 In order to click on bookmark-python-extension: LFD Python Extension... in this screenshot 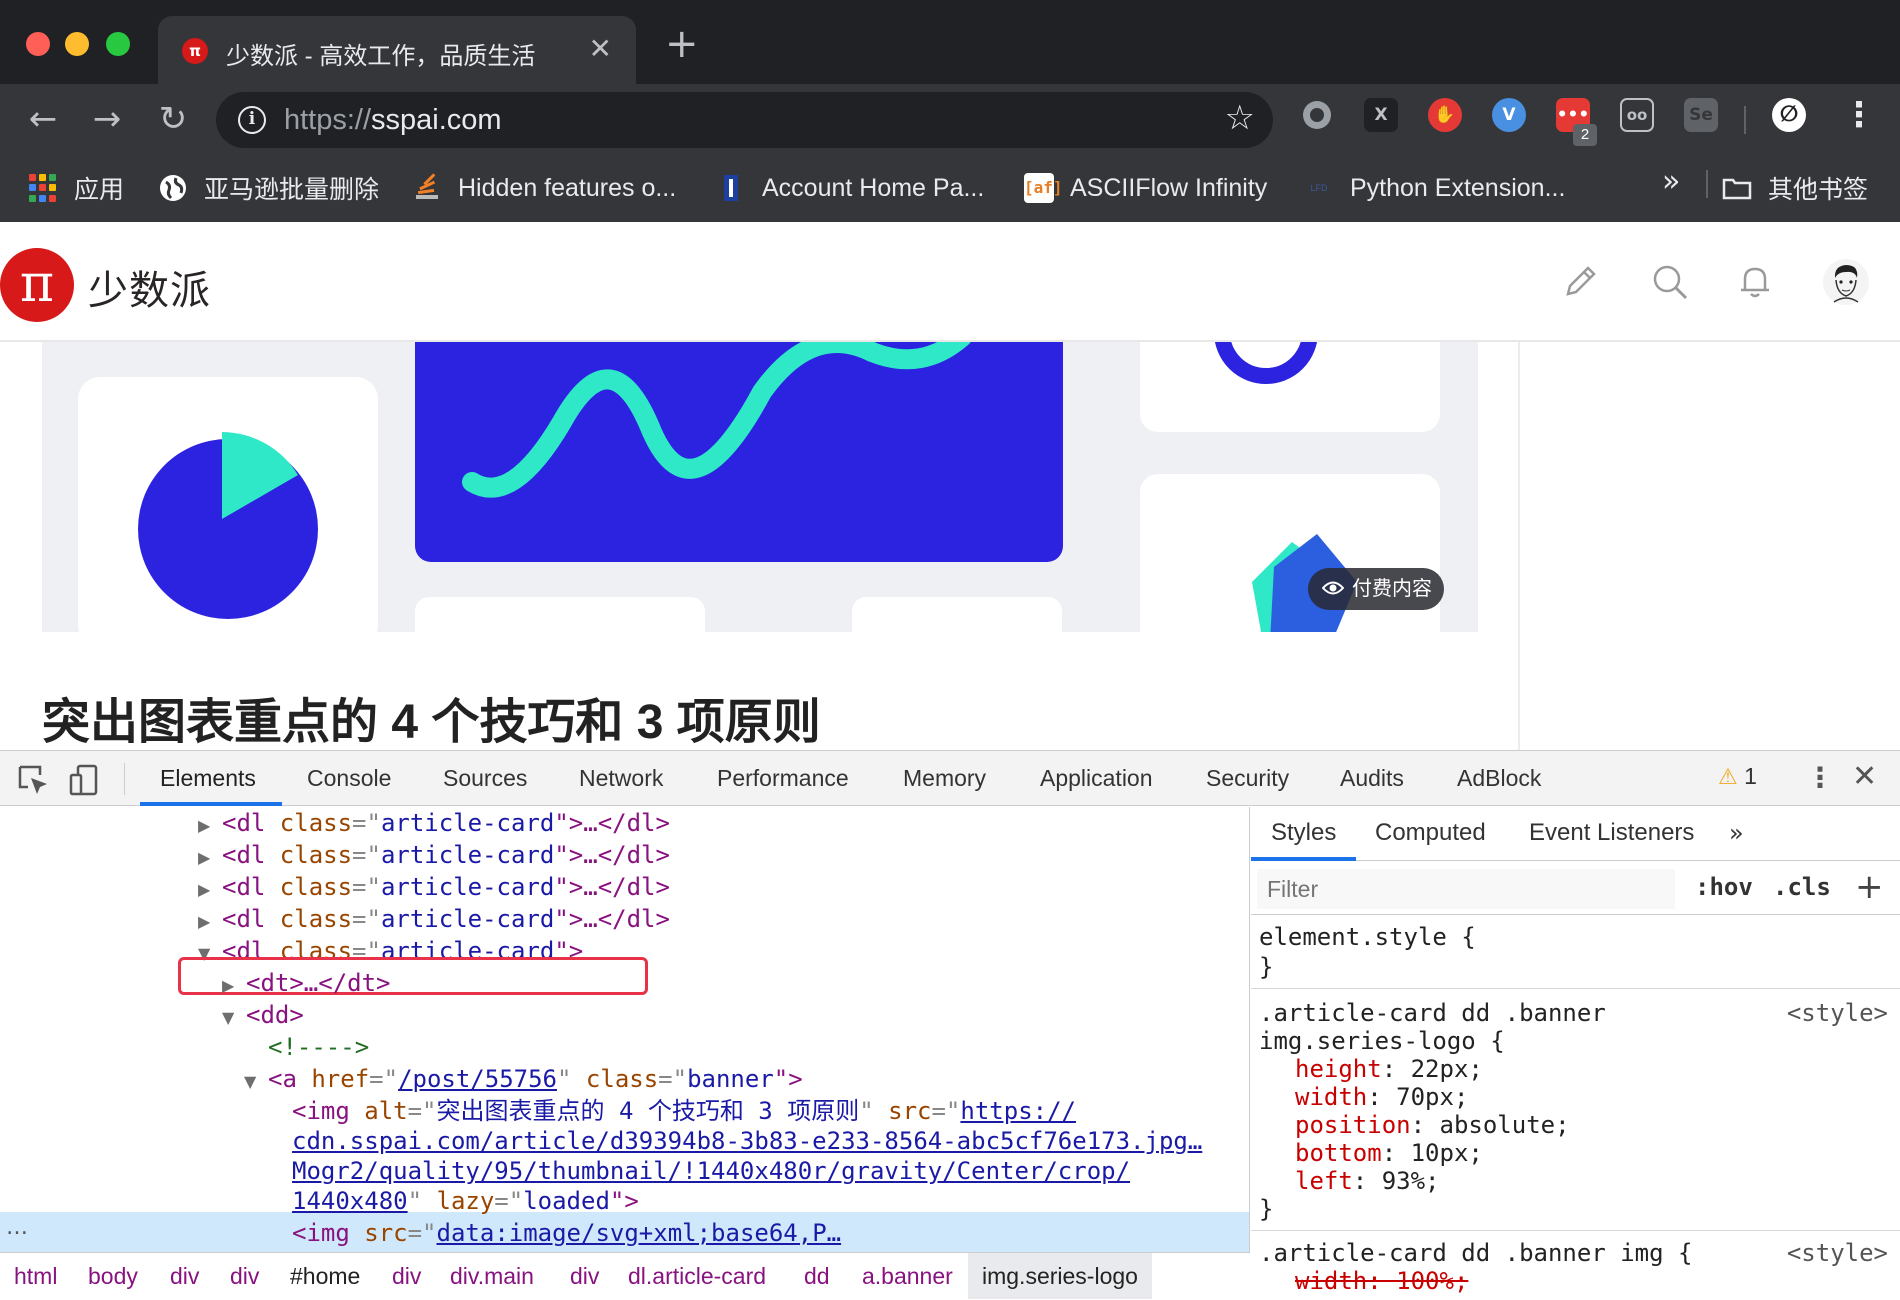, I will do `click(1434, 188)`.